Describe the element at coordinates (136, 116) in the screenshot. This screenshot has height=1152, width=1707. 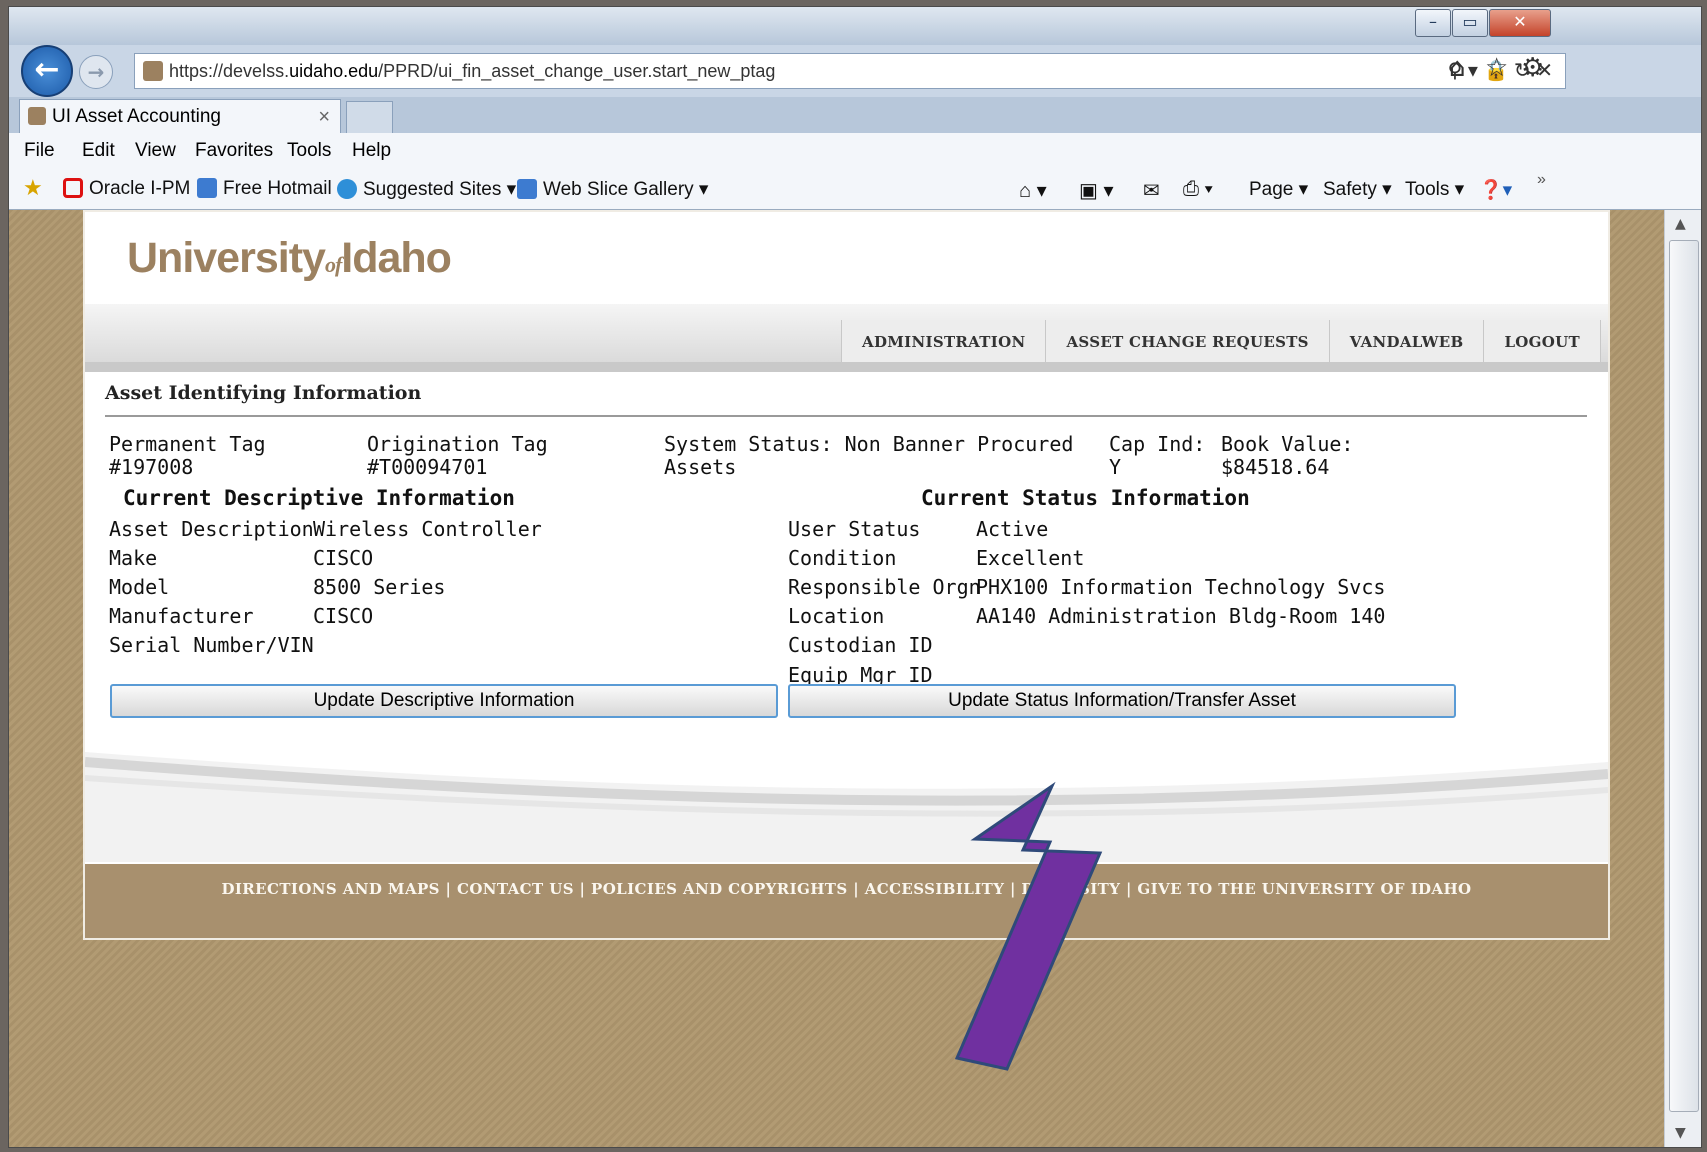
I see `tab-title: UI Asset Accounting` at that location.